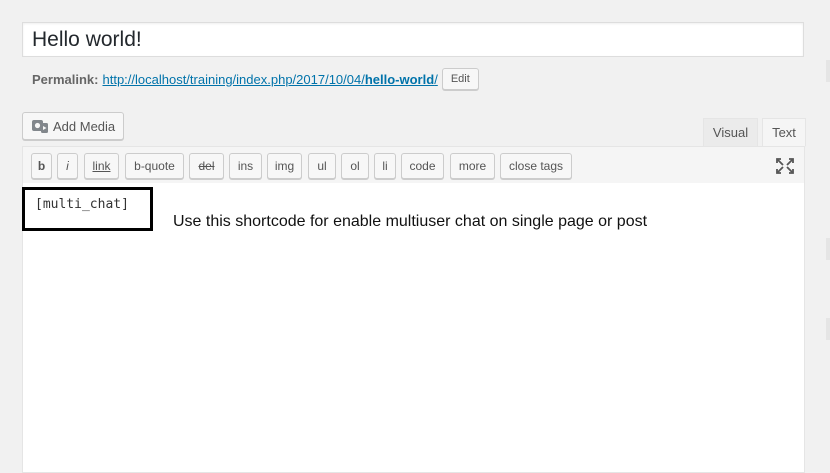  Describe the element at coordinates (460, 79) in the screenshot. I see `permalink-edit-button: Edit` at that location.